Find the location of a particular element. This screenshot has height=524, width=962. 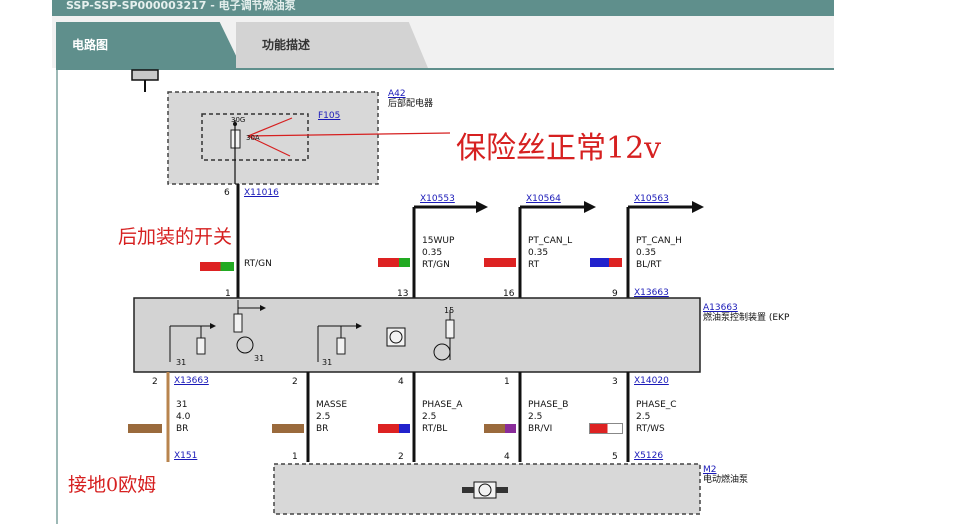

feed-wire-spec: RT/GN is located at coordinates (258, 264).